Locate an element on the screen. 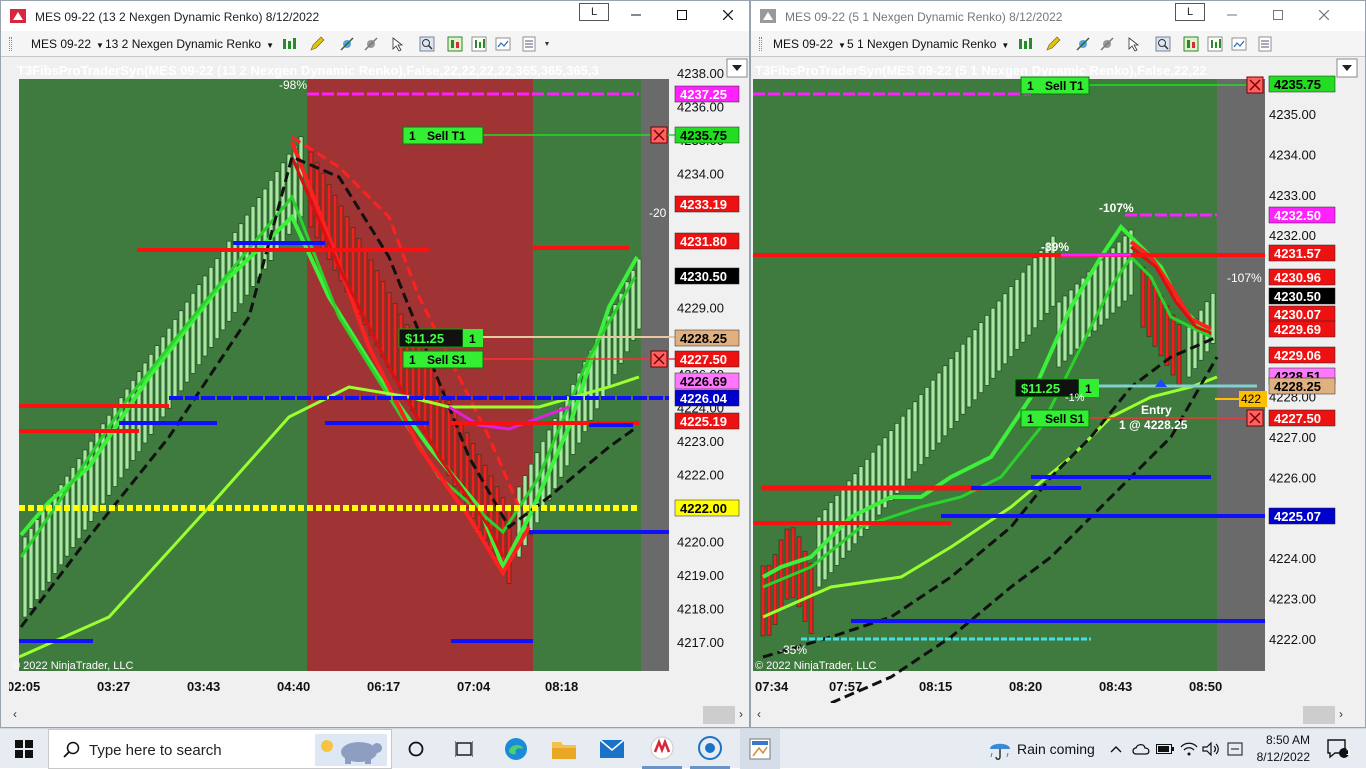  weather-button is located at coordinates (1000, 749).